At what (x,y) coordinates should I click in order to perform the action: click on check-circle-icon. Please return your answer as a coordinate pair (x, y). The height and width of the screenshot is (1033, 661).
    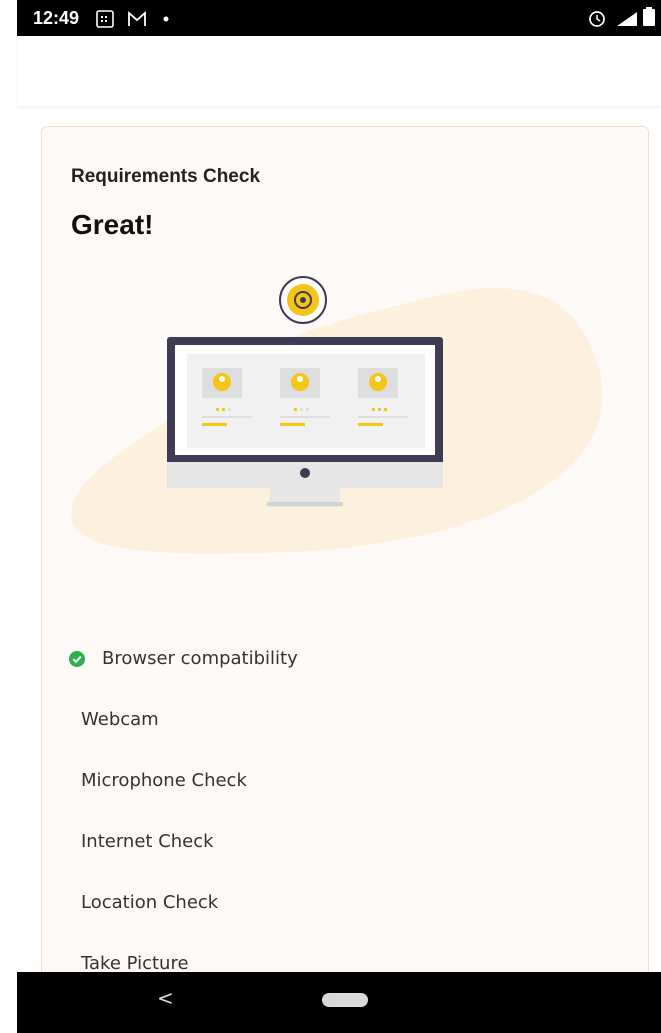
    Looking at the image, I should click on (77, 659).